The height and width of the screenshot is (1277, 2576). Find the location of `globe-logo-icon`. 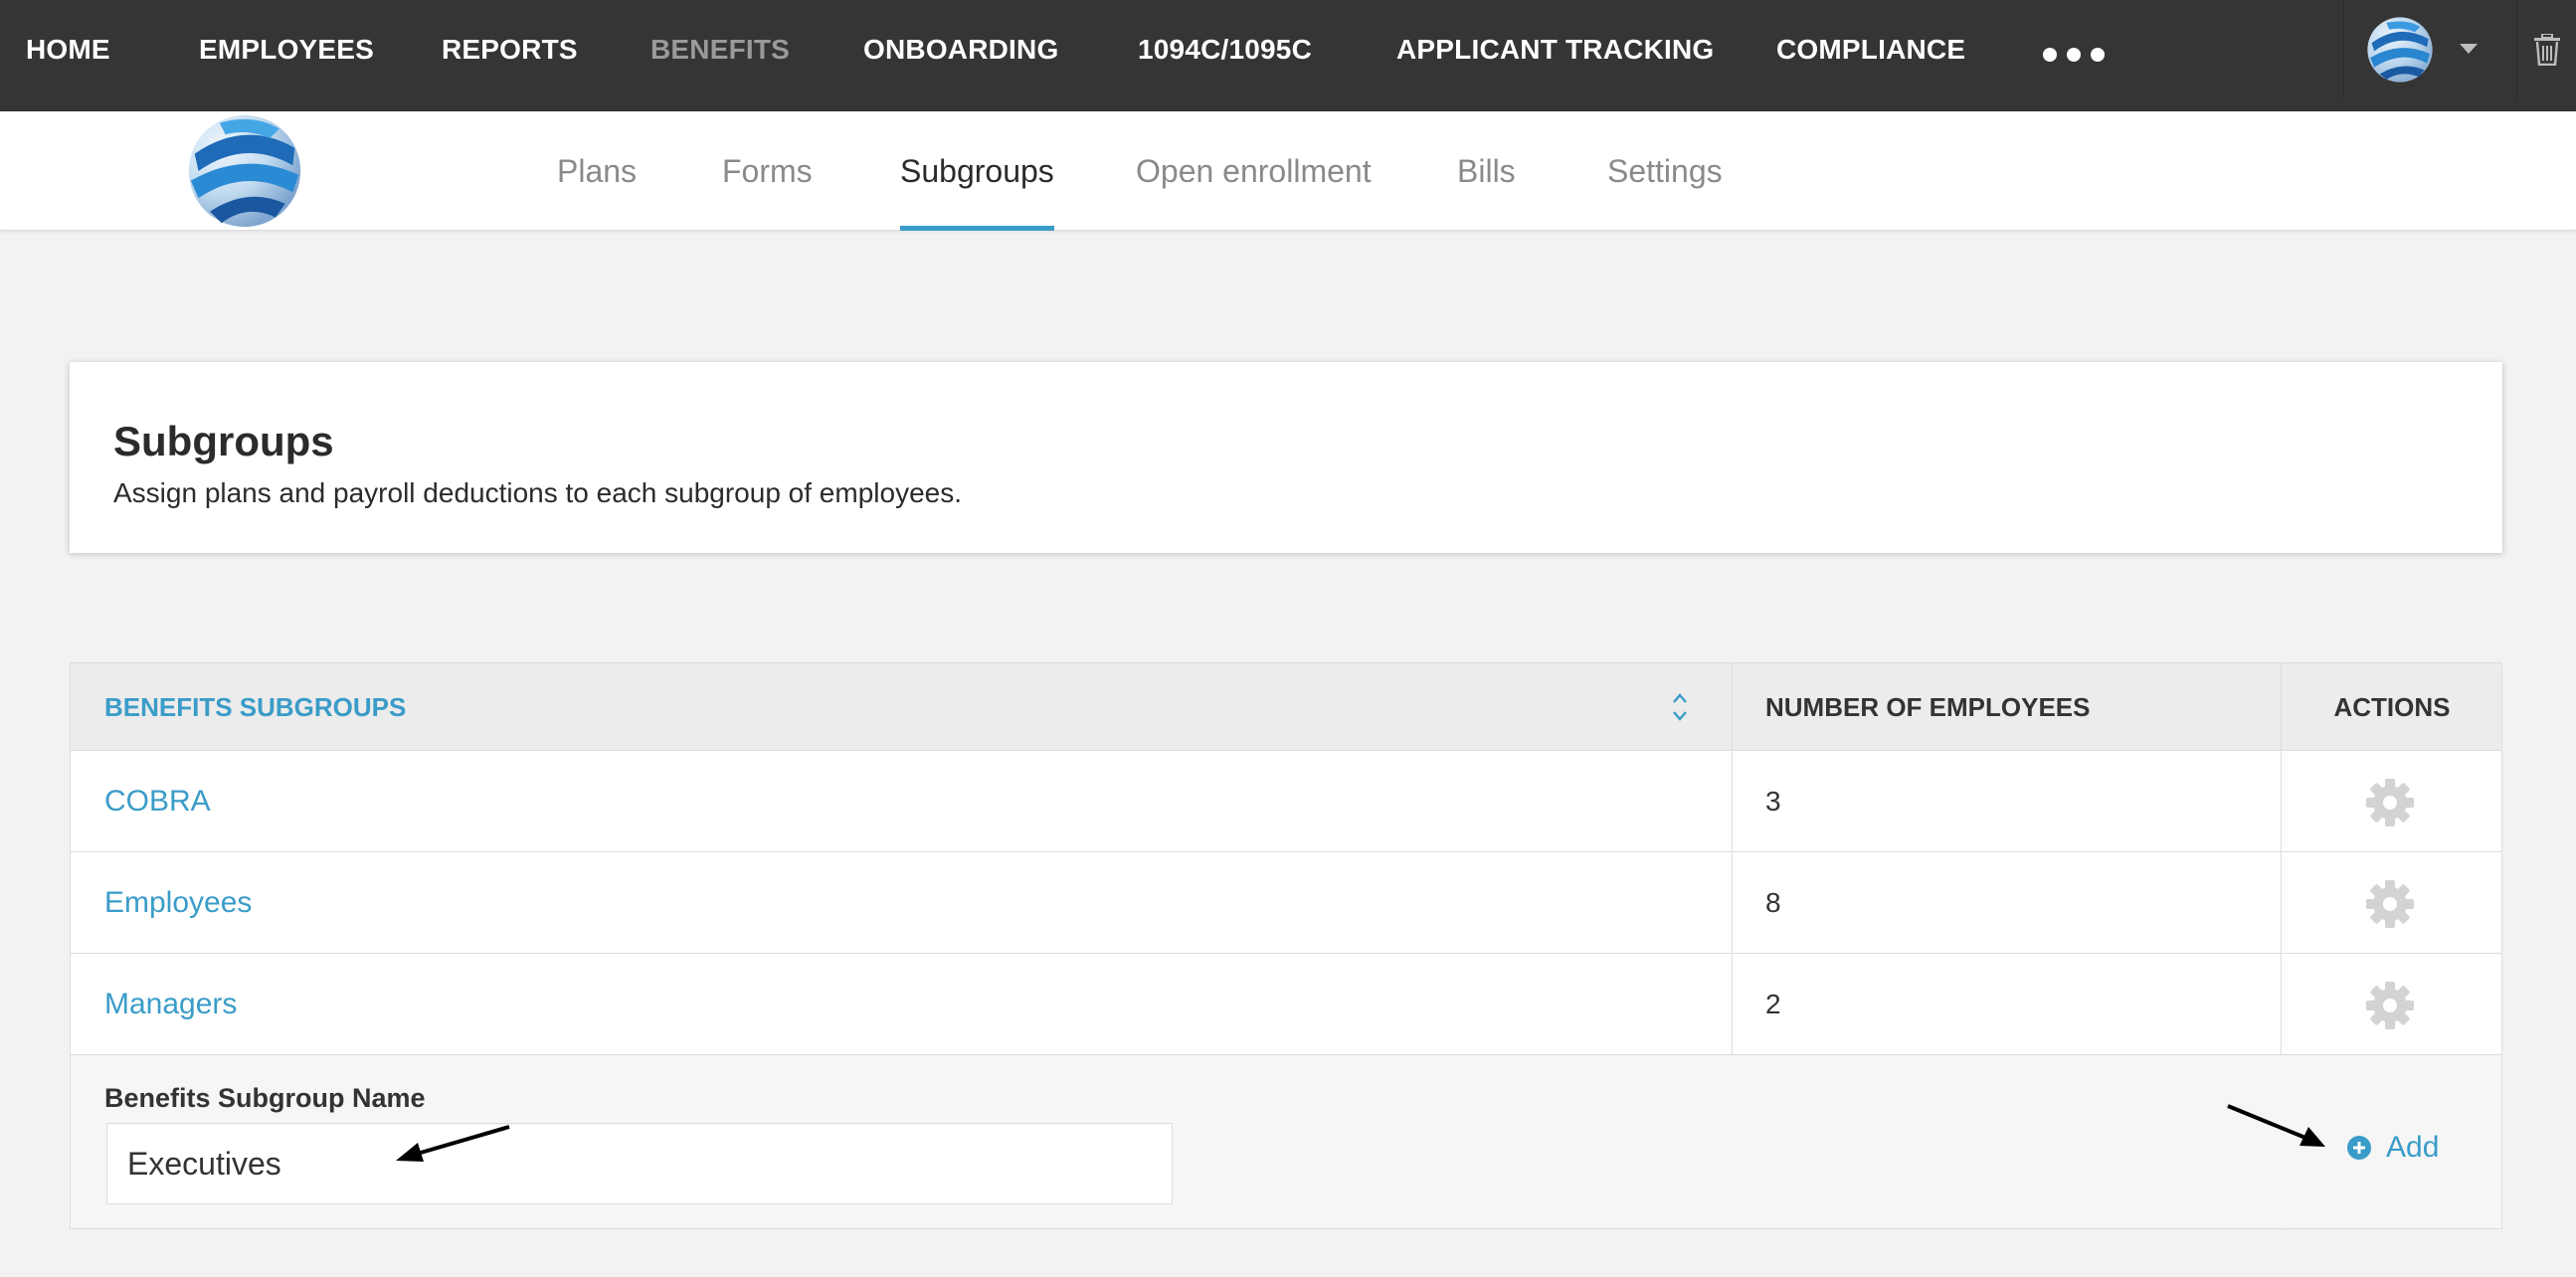

globe-logo-icon is located at coordinates (2400, 50).